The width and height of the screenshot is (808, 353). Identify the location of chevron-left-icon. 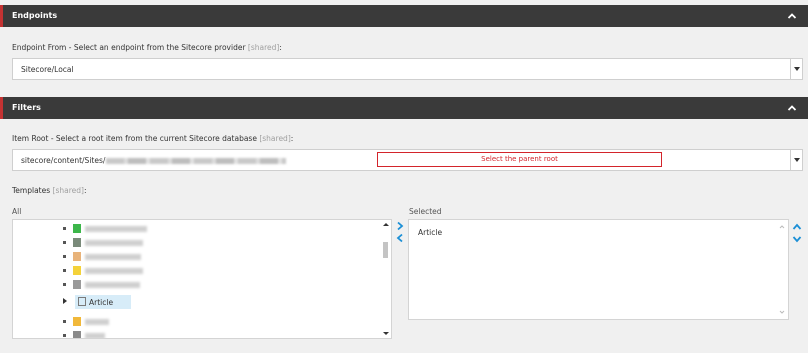
(400, 238).